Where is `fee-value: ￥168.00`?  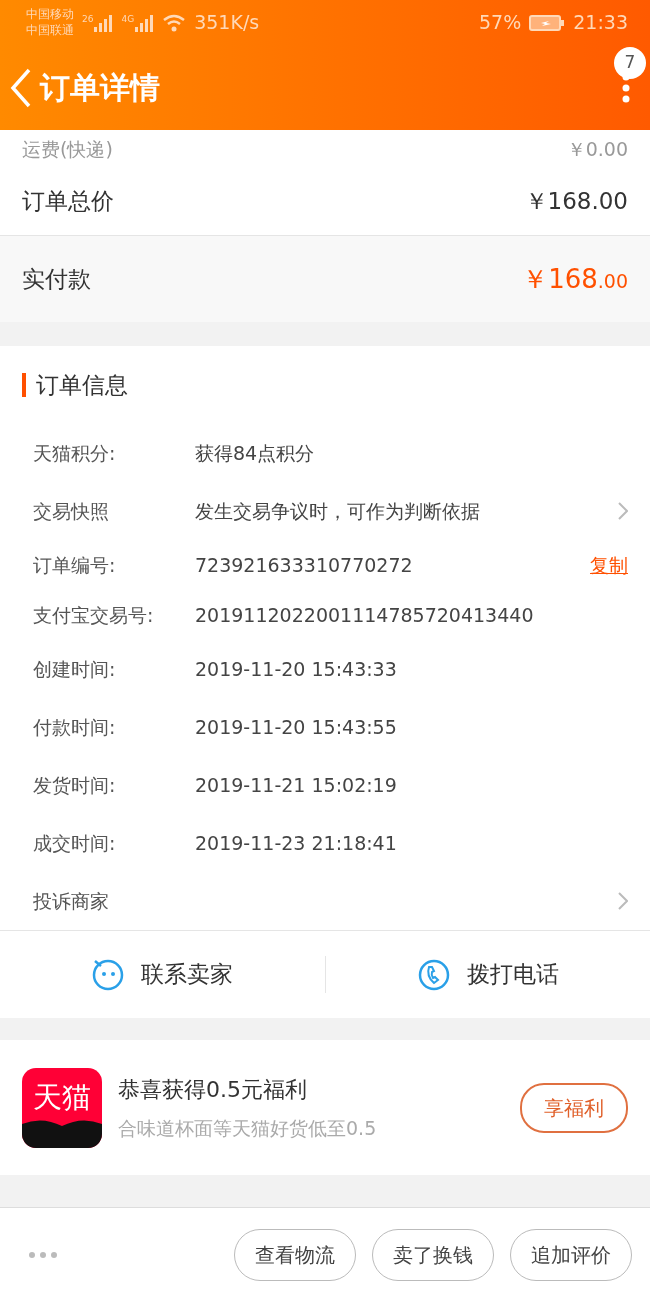
fee-value: ￥168.00 is located at coordinates (576, 202).